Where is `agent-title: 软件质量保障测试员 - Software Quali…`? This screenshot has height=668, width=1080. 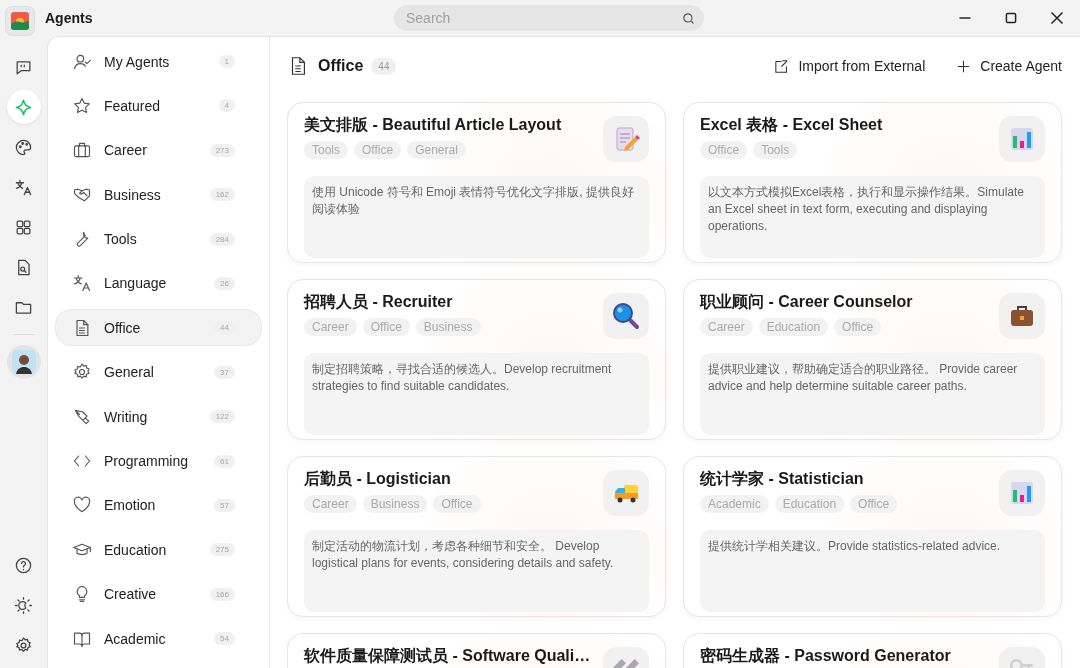 agent-title: 软件质量保障测试员 - Software Quali… is located at coordinates (447, 656).